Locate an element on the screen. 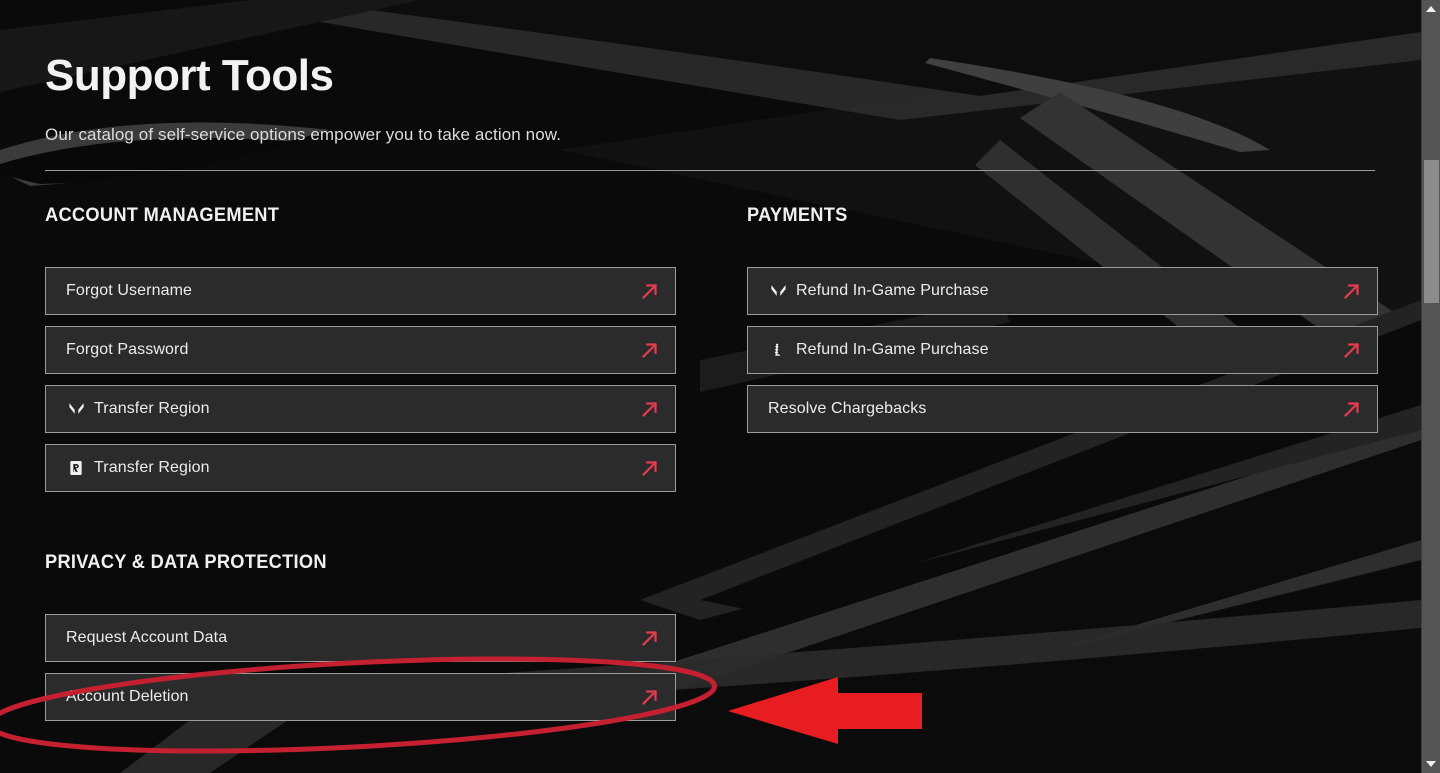 The height and width of the screenshot is (773, 1440). chevron-down-icon is located at coordinates (1431, 764).